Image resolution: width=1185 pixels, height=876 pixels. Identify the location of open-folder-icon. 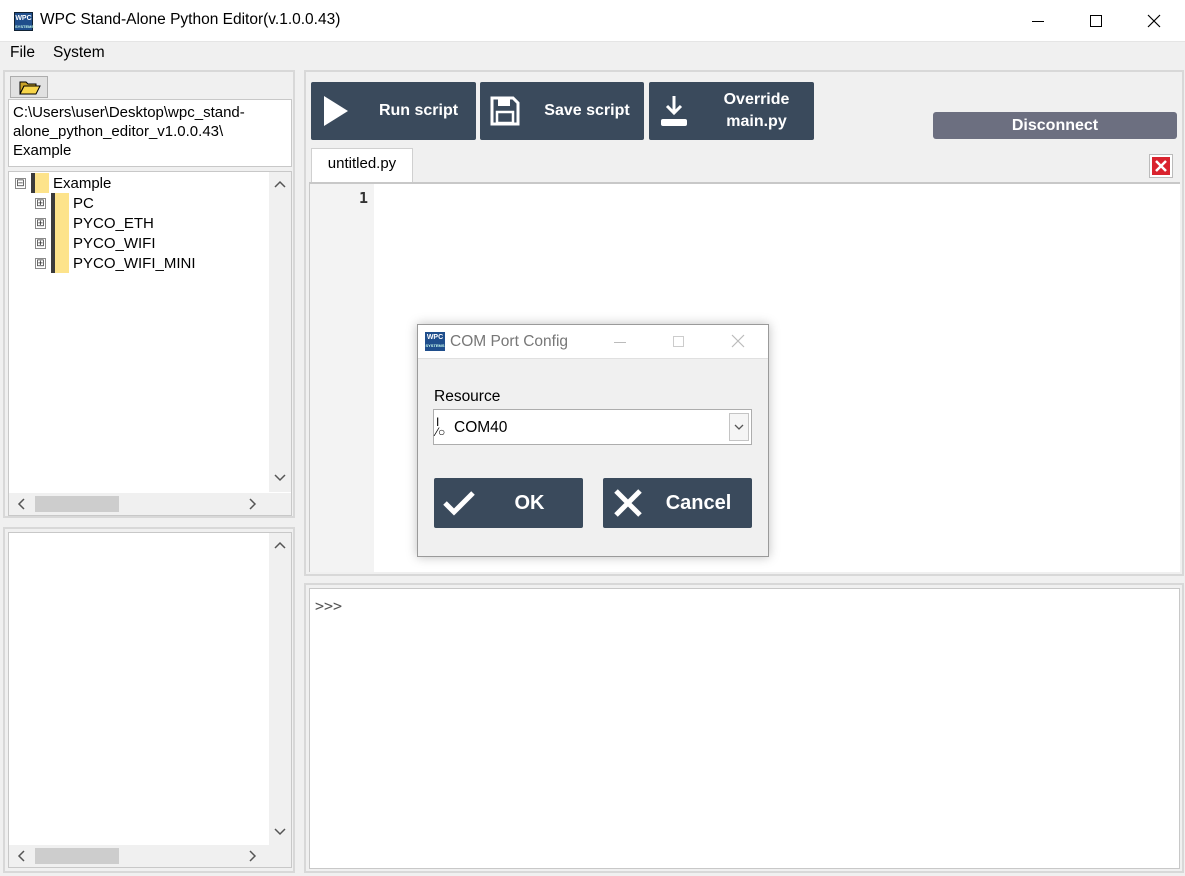
(30, 88).